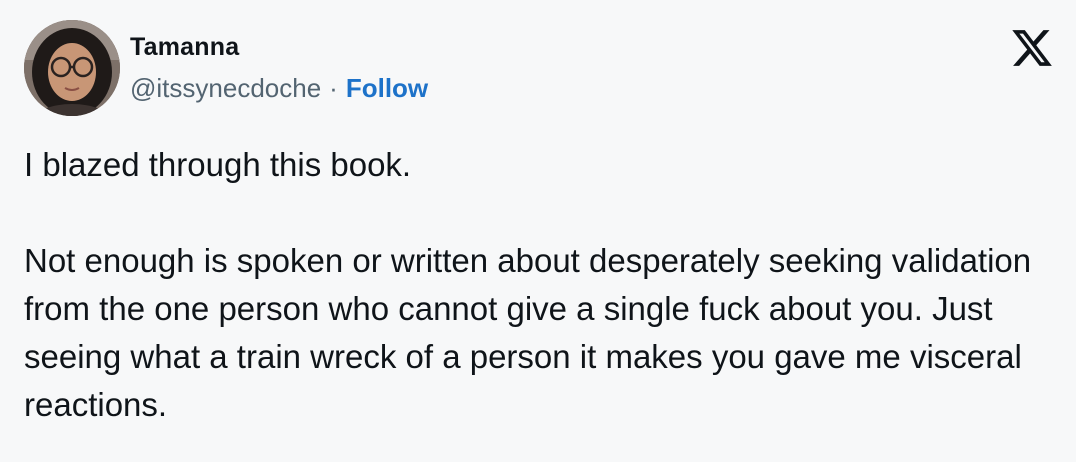 The width and height of the screenshot is (1076, 462). What do you see at coordinates (387, 88) in the screenshot?
I see `follow-button: Follow` at bounding box center [387, 88].